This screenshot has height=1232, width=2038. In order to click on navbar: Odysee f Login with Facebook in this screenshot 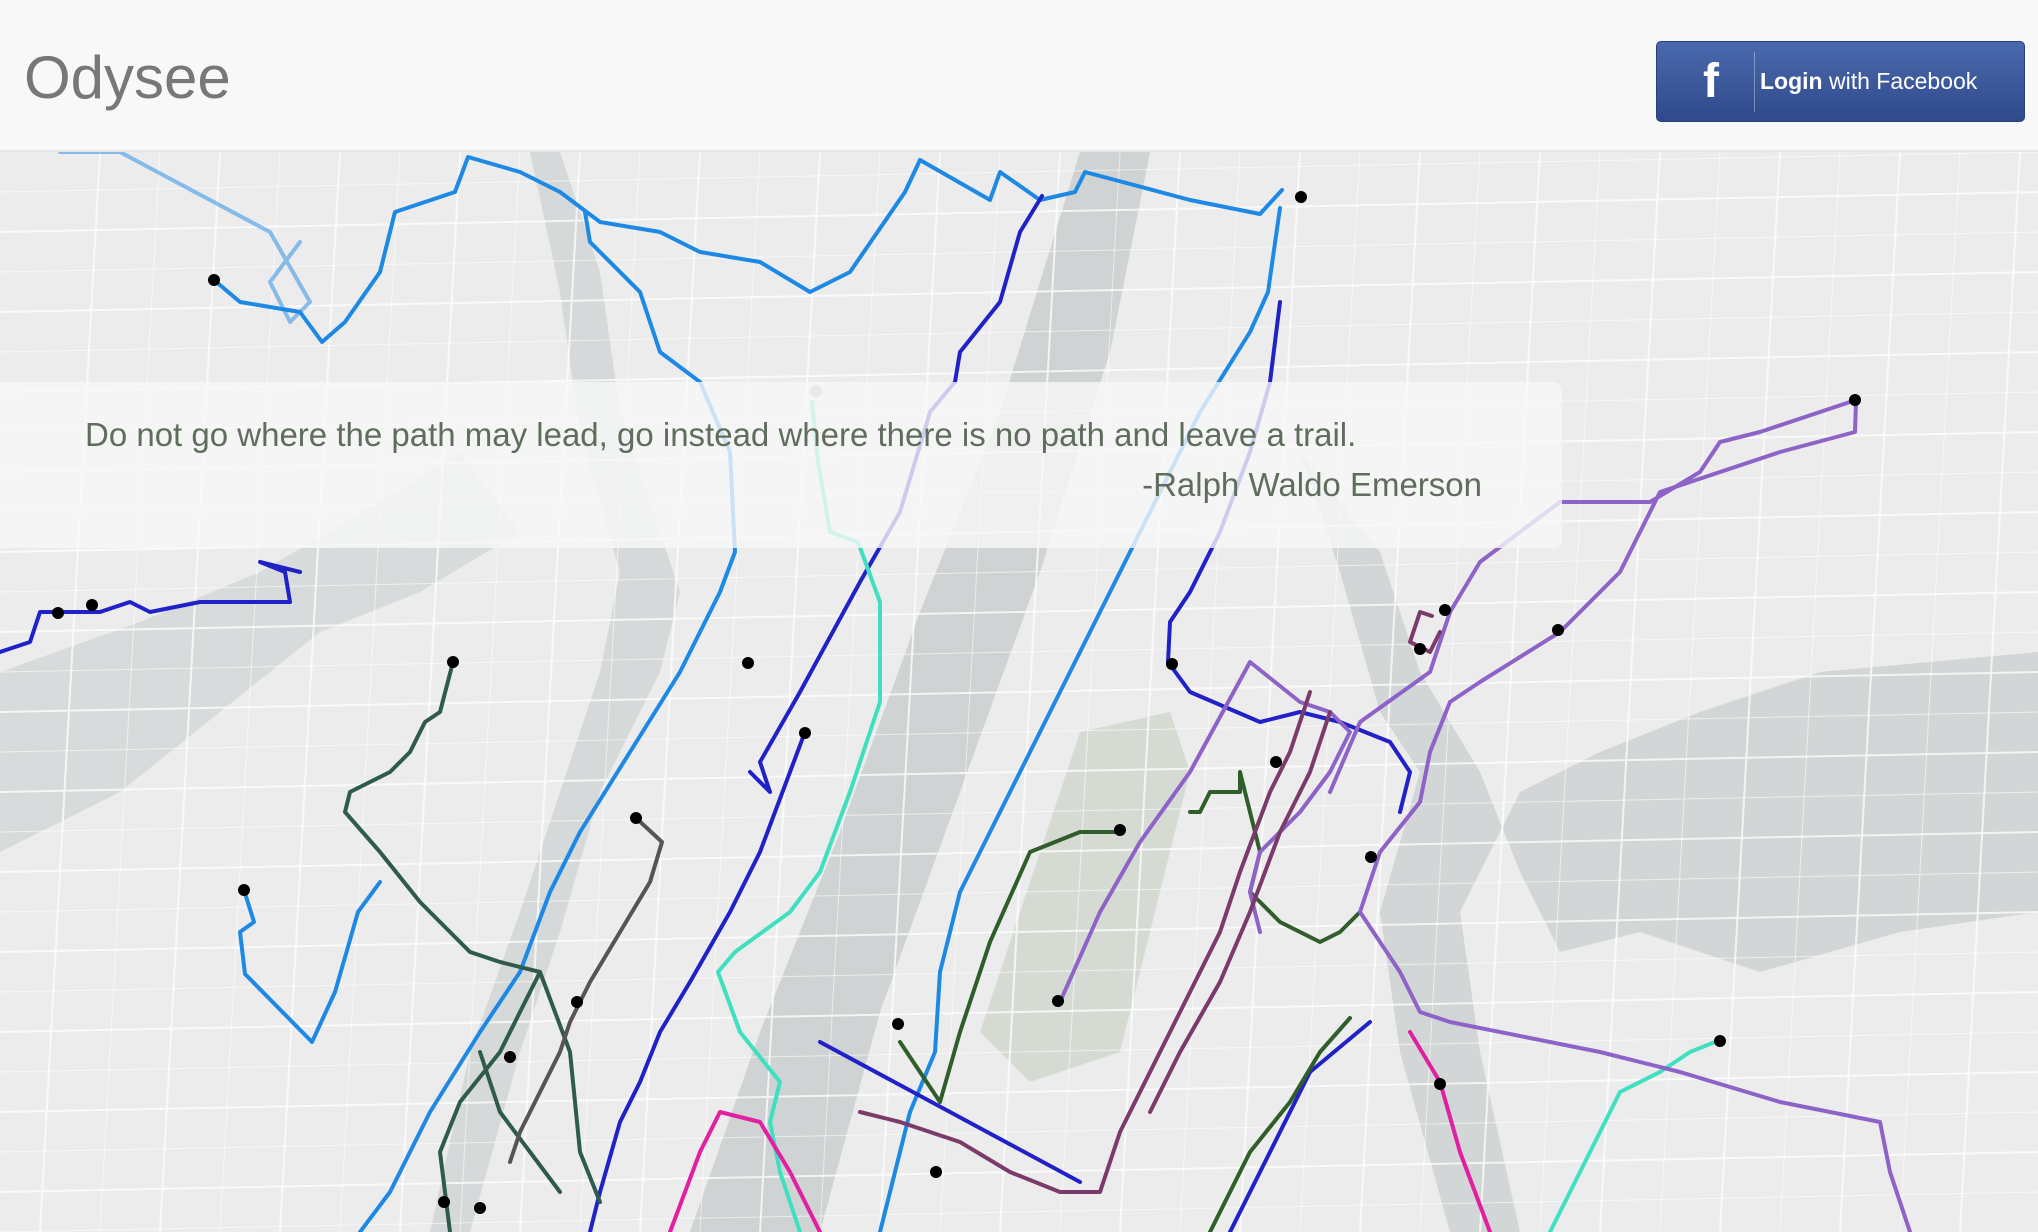, I will do `click(1019, 76)`.